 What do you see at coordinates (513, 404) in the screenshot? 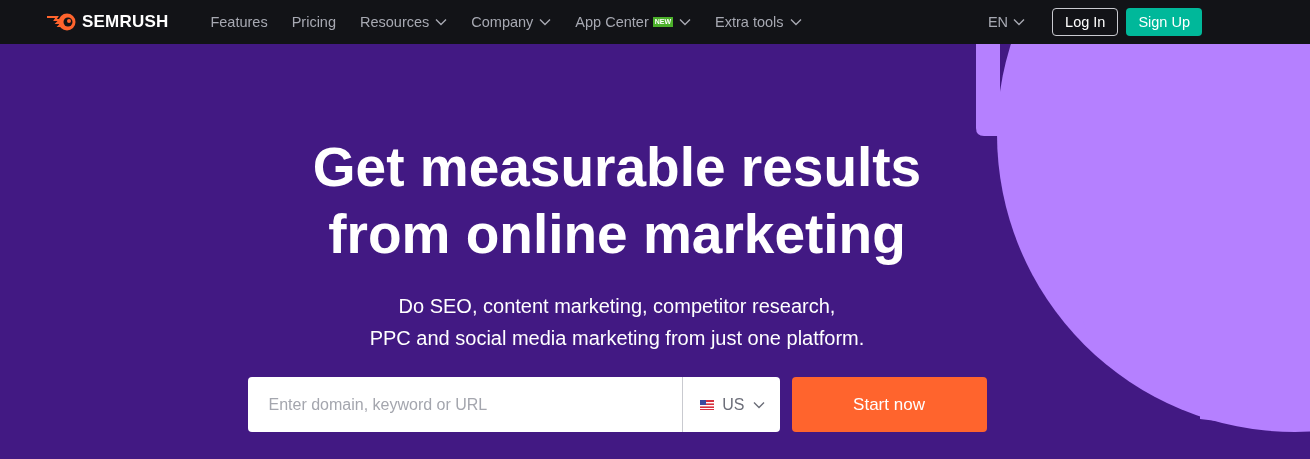
I see `domain-search-field: Enter domain, keyword or URL US` at bounding box center [513, 404].